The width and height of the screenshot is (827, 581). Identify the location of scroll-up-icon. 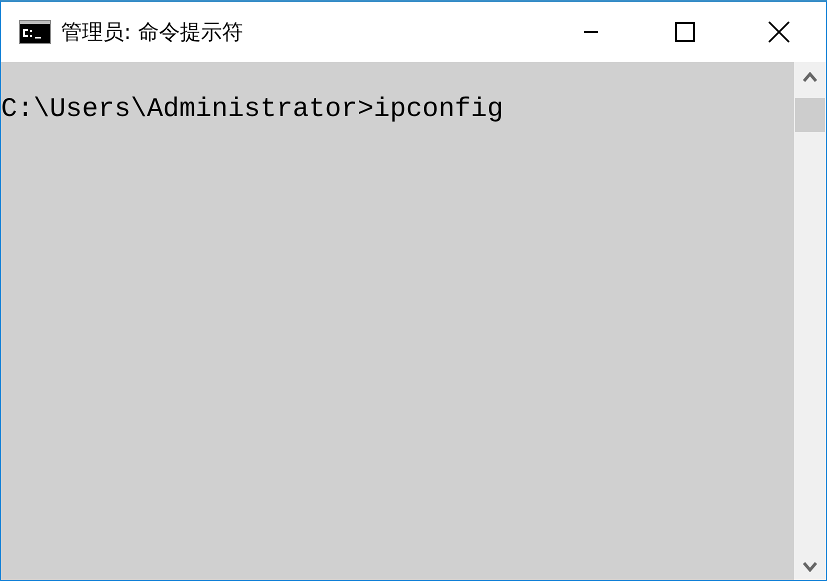
(810, 77).